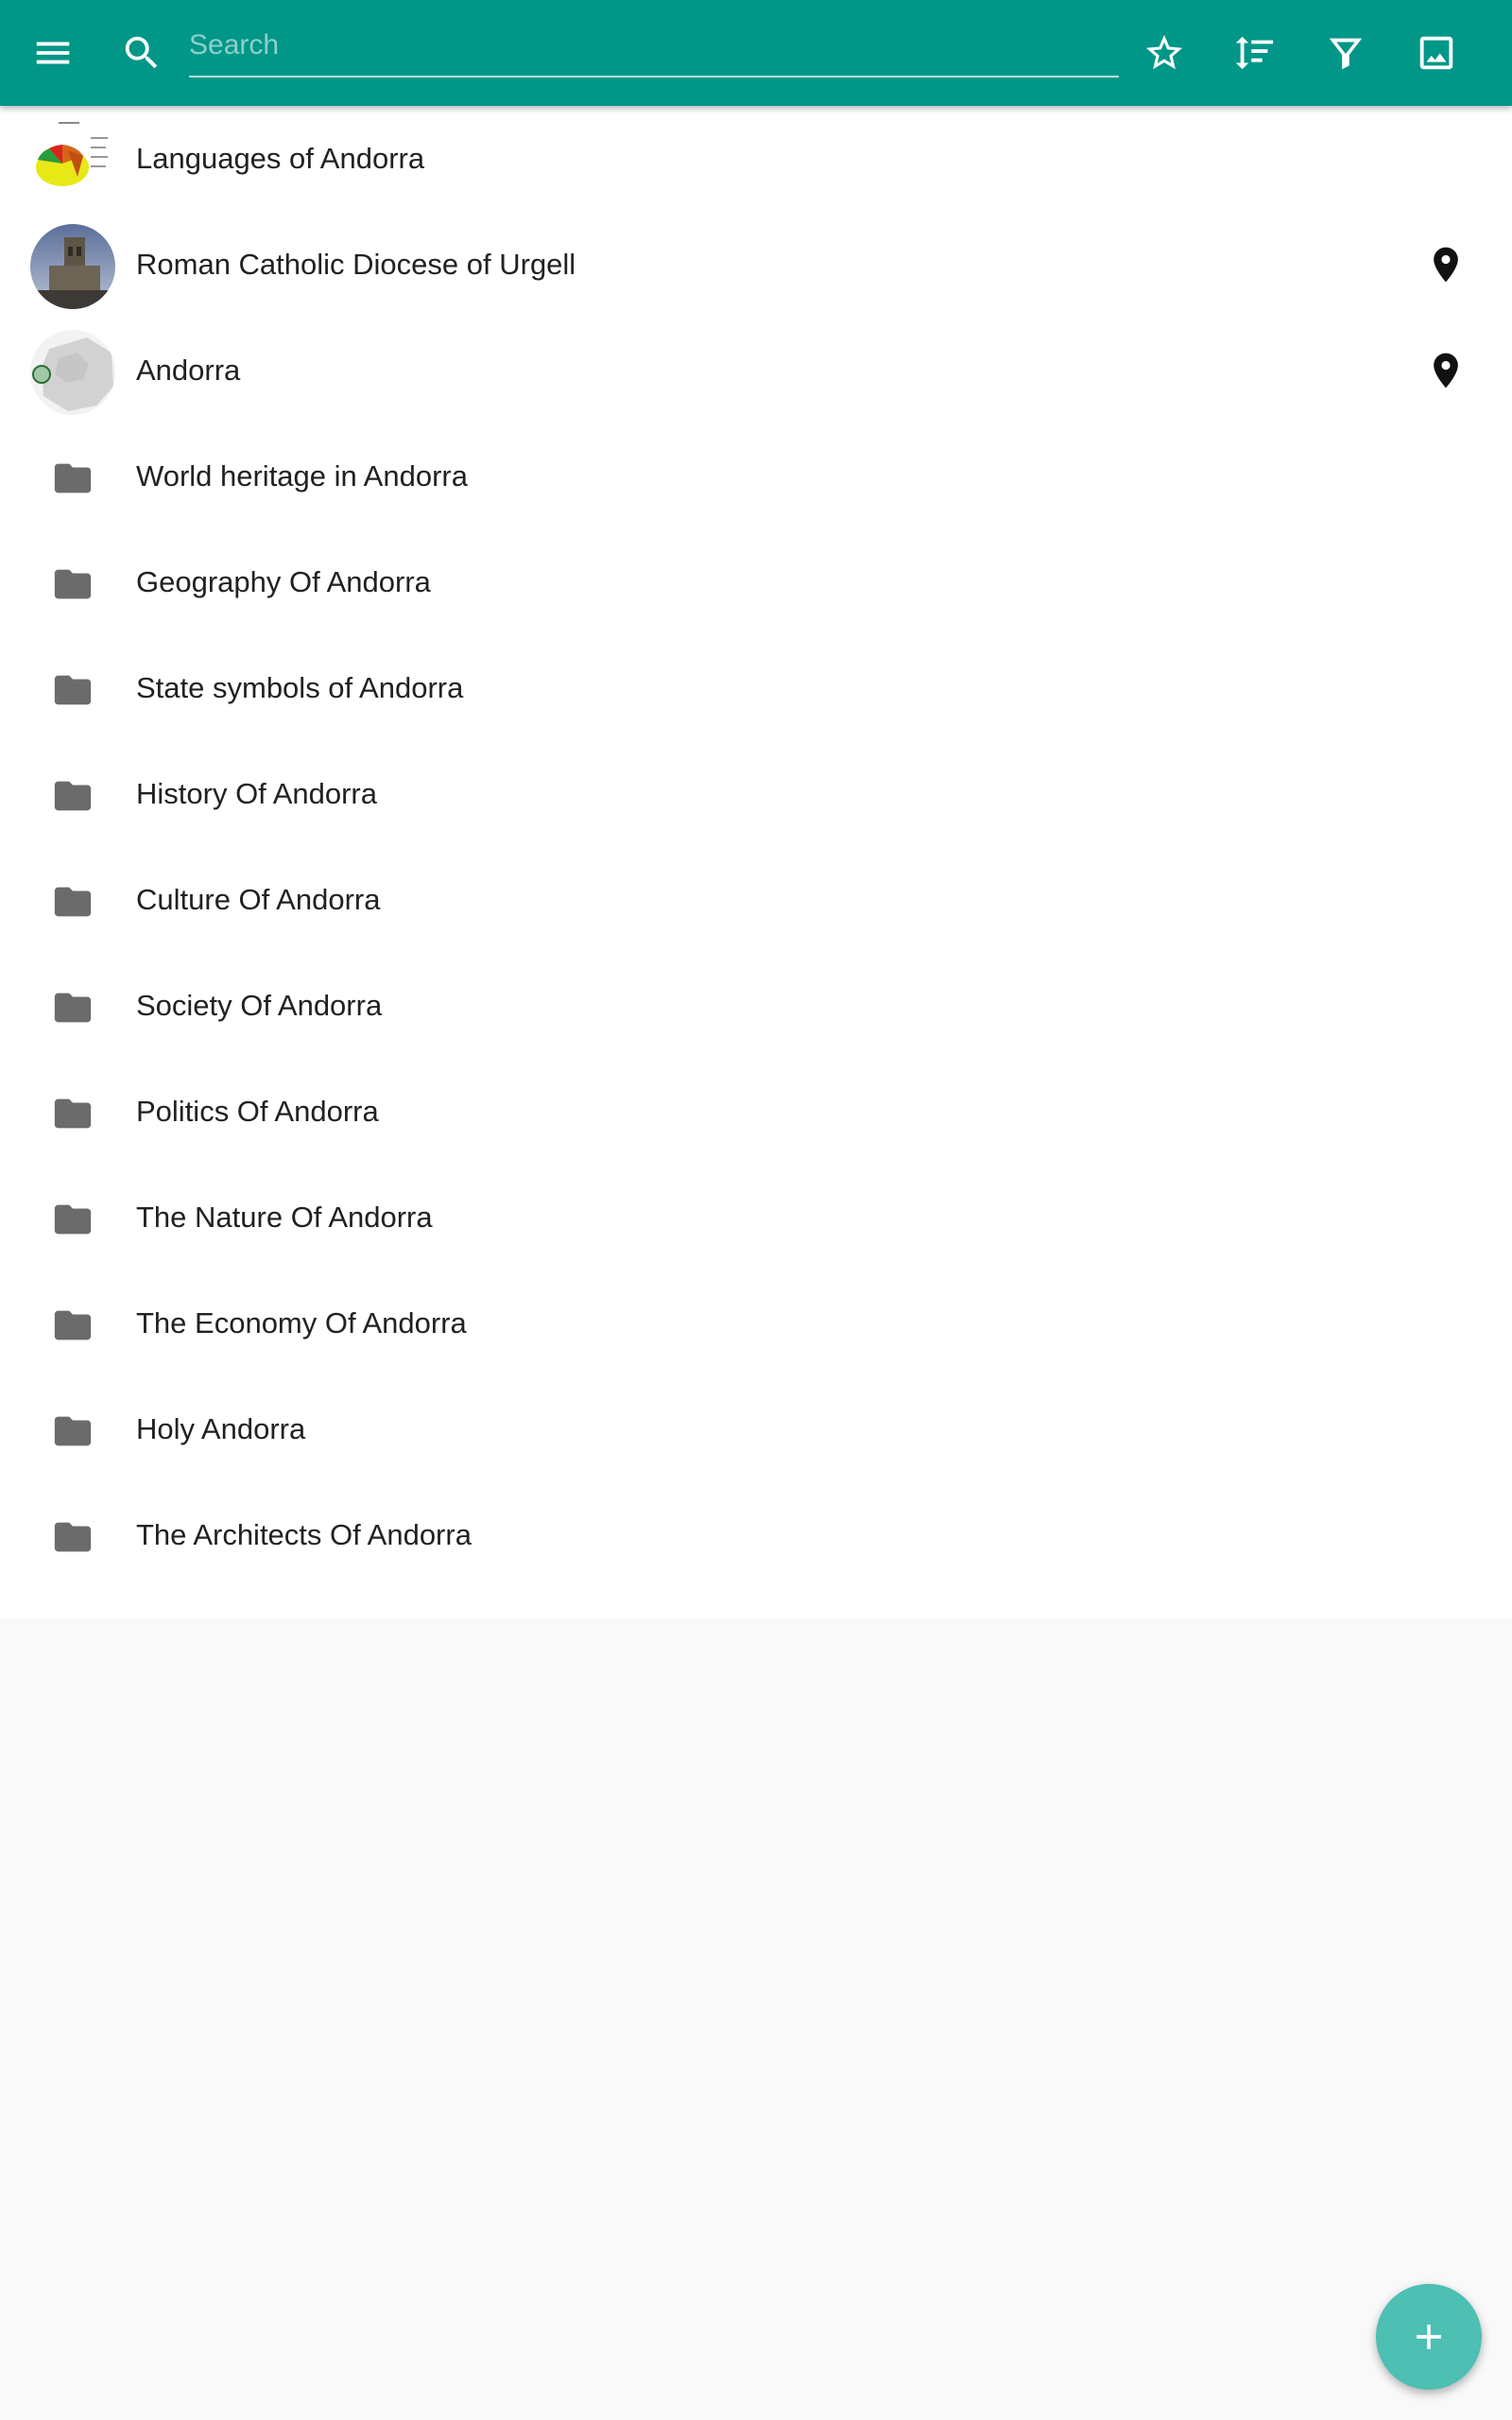  I want to click on sort-icon, so click(1254, 53).